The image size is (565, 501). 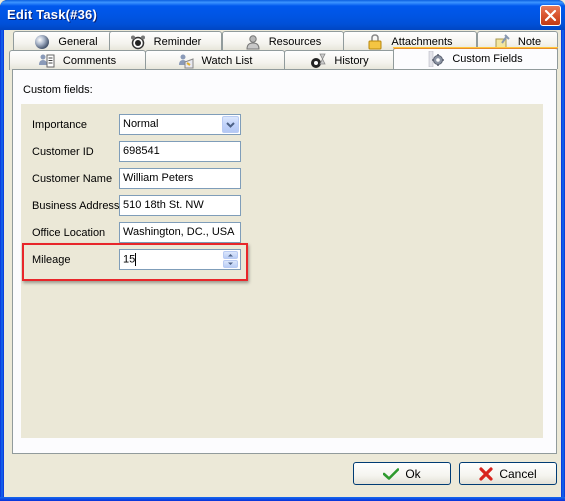 What do you see at coordinates (487, 59) in the screenshot?
I see `tab-label: Custom Fields` at bounding box center [487, 59].